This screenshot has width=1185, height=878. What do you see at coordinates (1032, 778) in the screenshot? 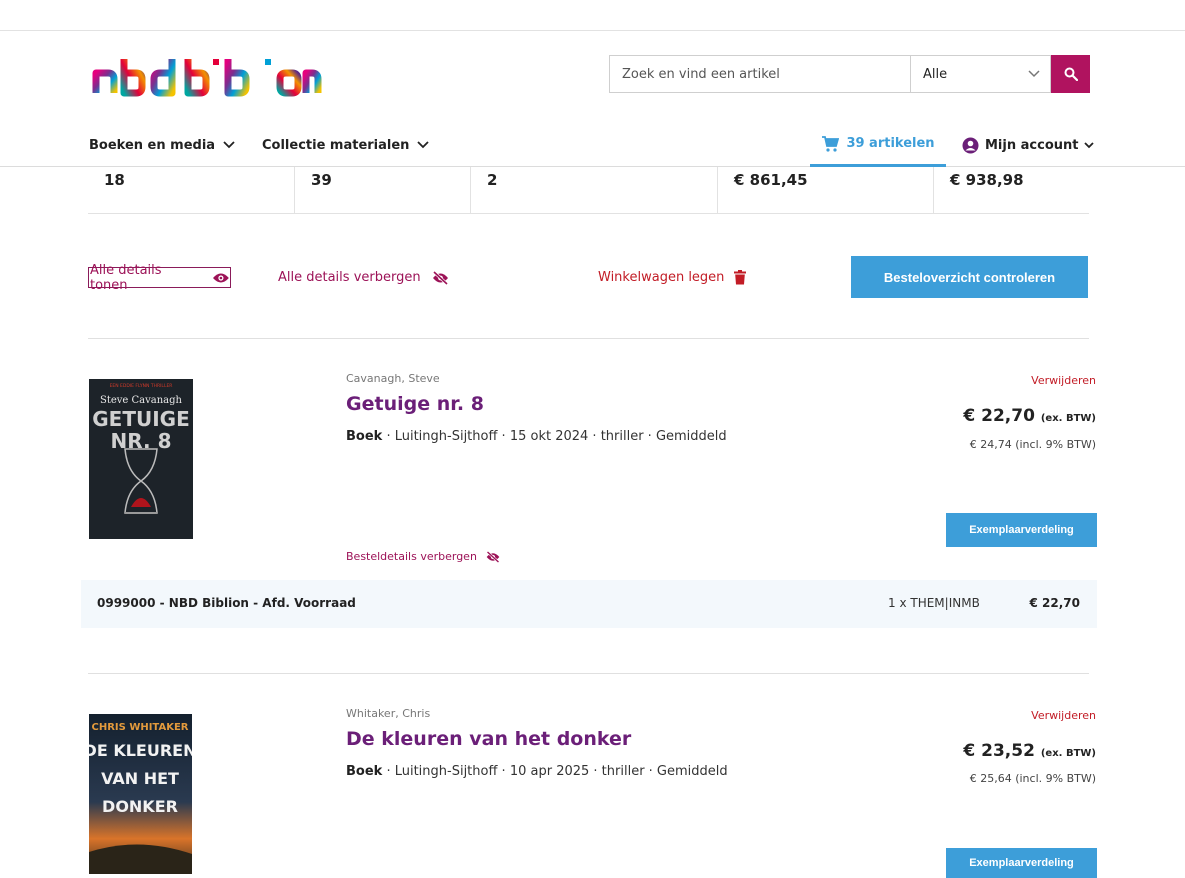
I see `item-price-incl: € 25,64 (incl. 9% BTW)` at bounding box center [1032, 778].